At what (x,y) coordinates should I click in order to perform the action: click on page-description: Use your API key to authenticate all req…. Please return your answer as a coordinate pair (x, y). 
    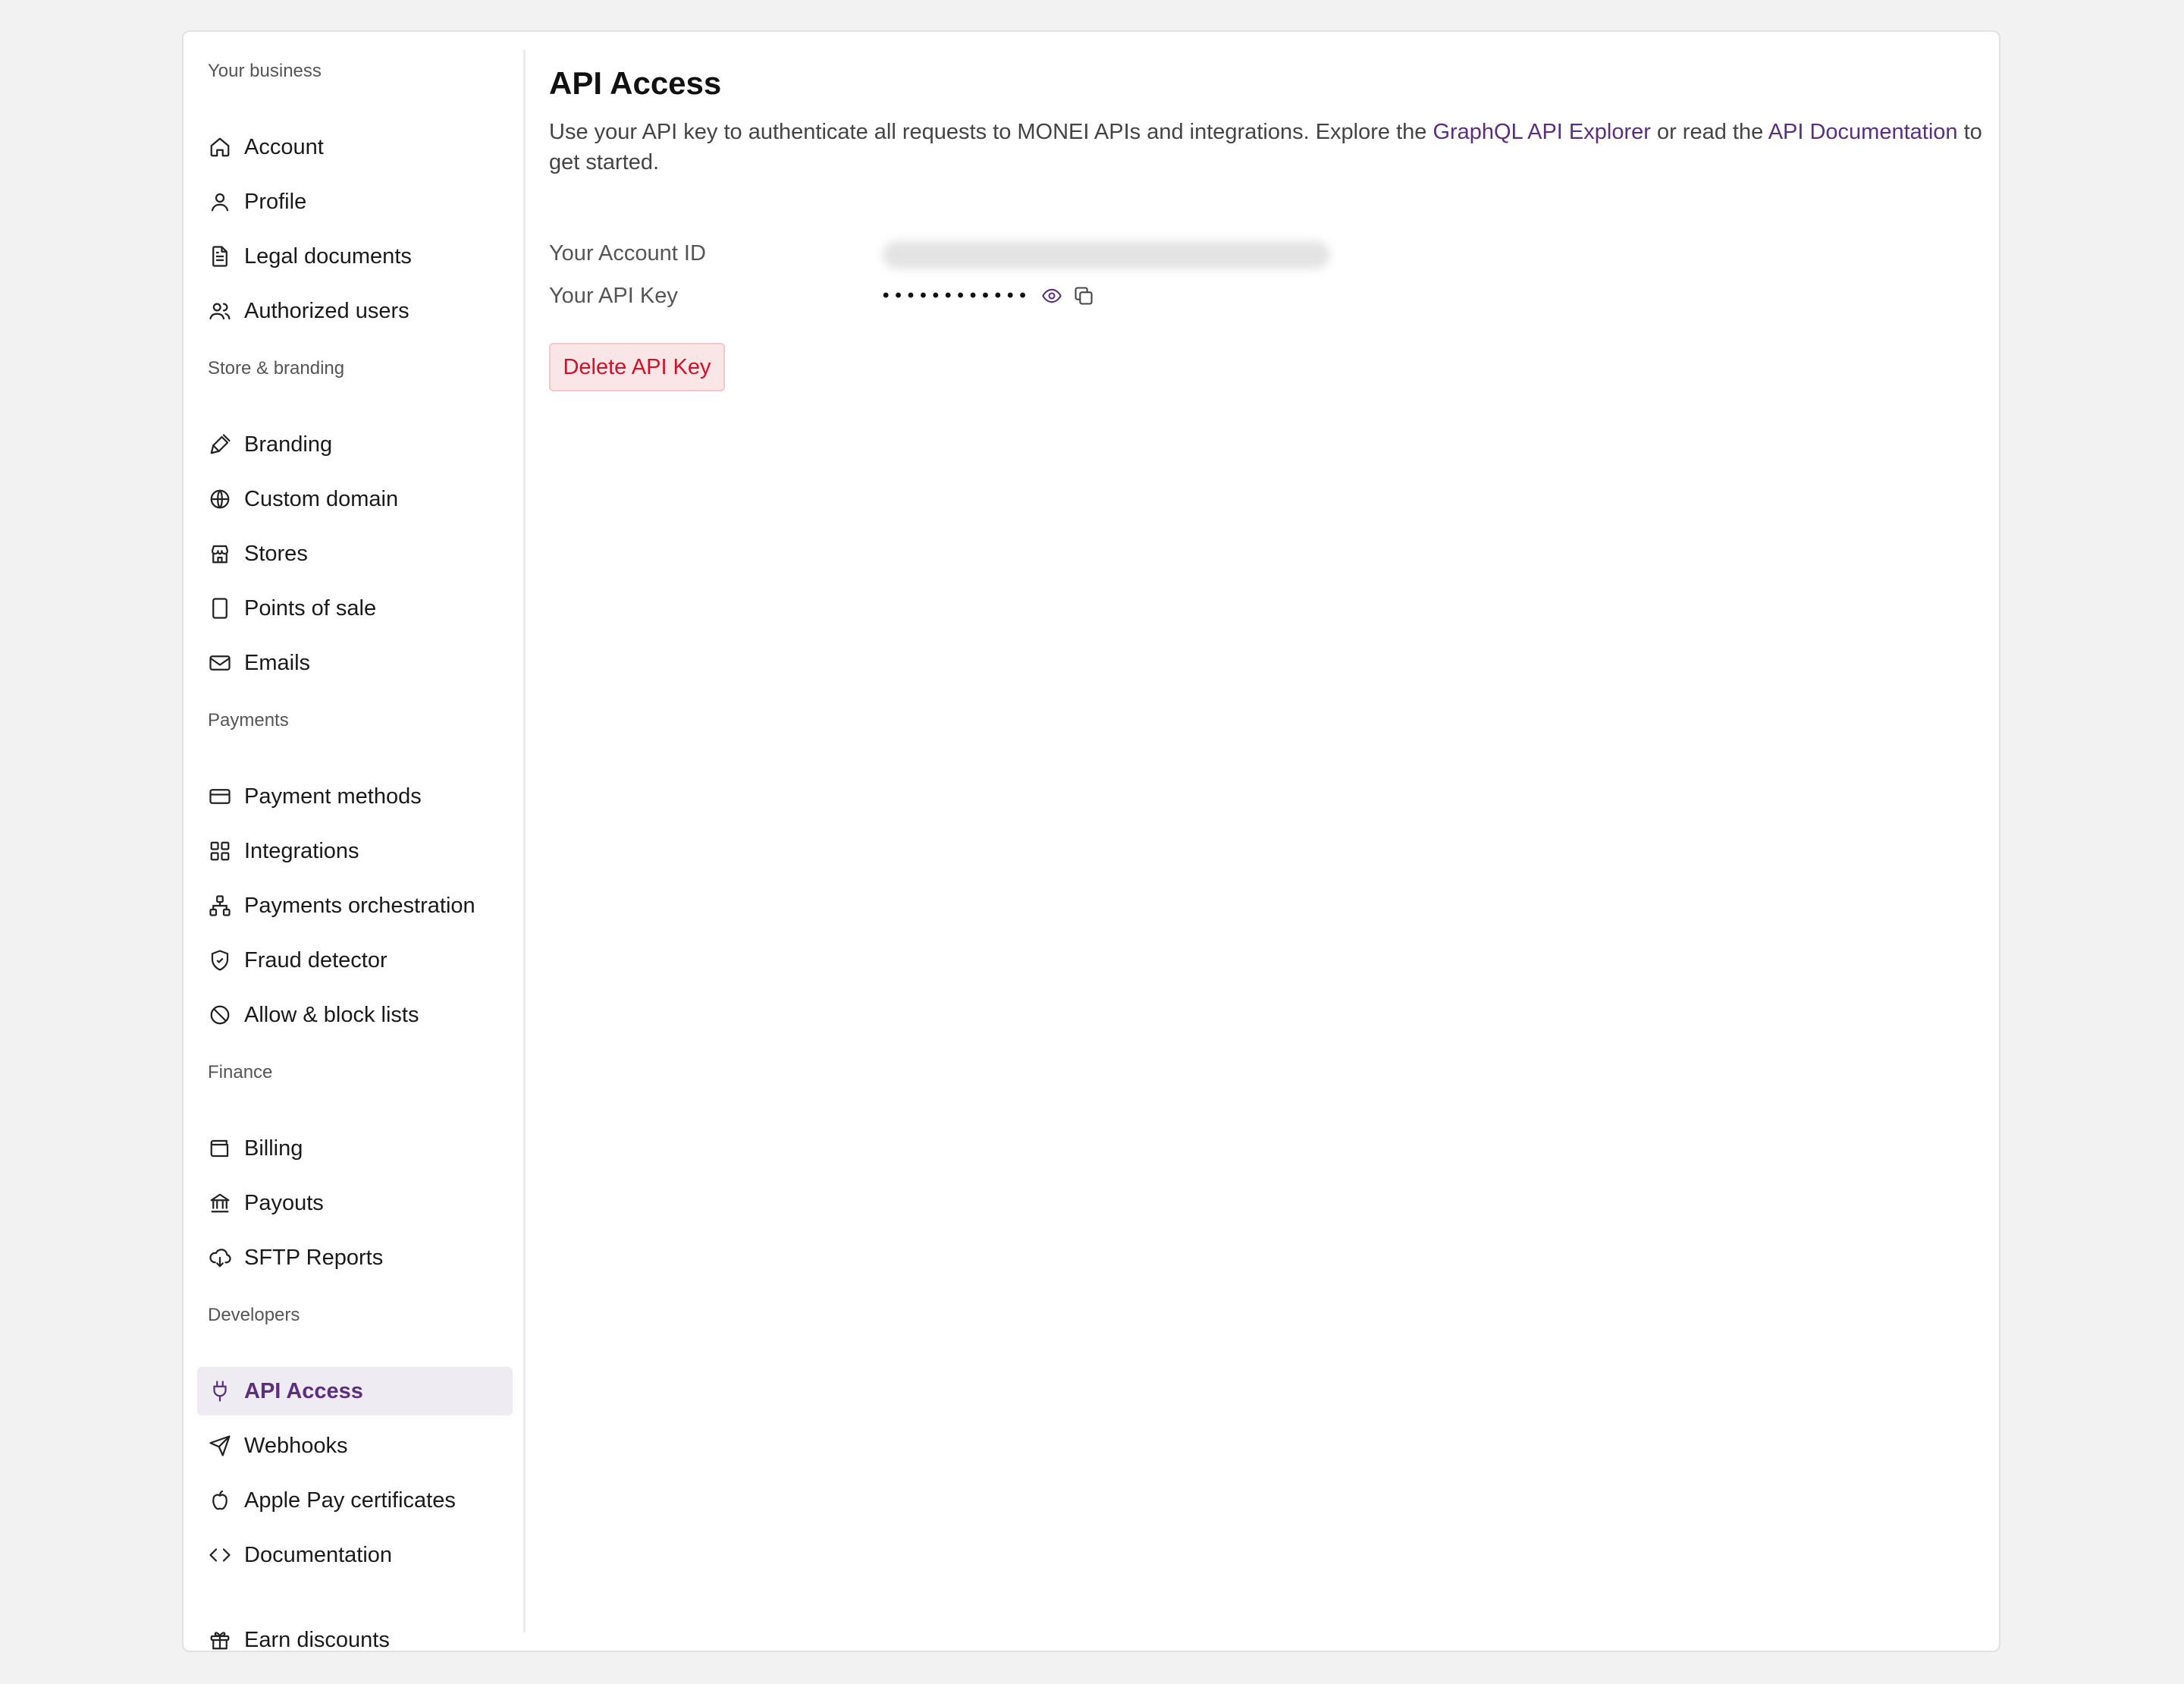
    Looking at the image, I should click on (1265, 147).